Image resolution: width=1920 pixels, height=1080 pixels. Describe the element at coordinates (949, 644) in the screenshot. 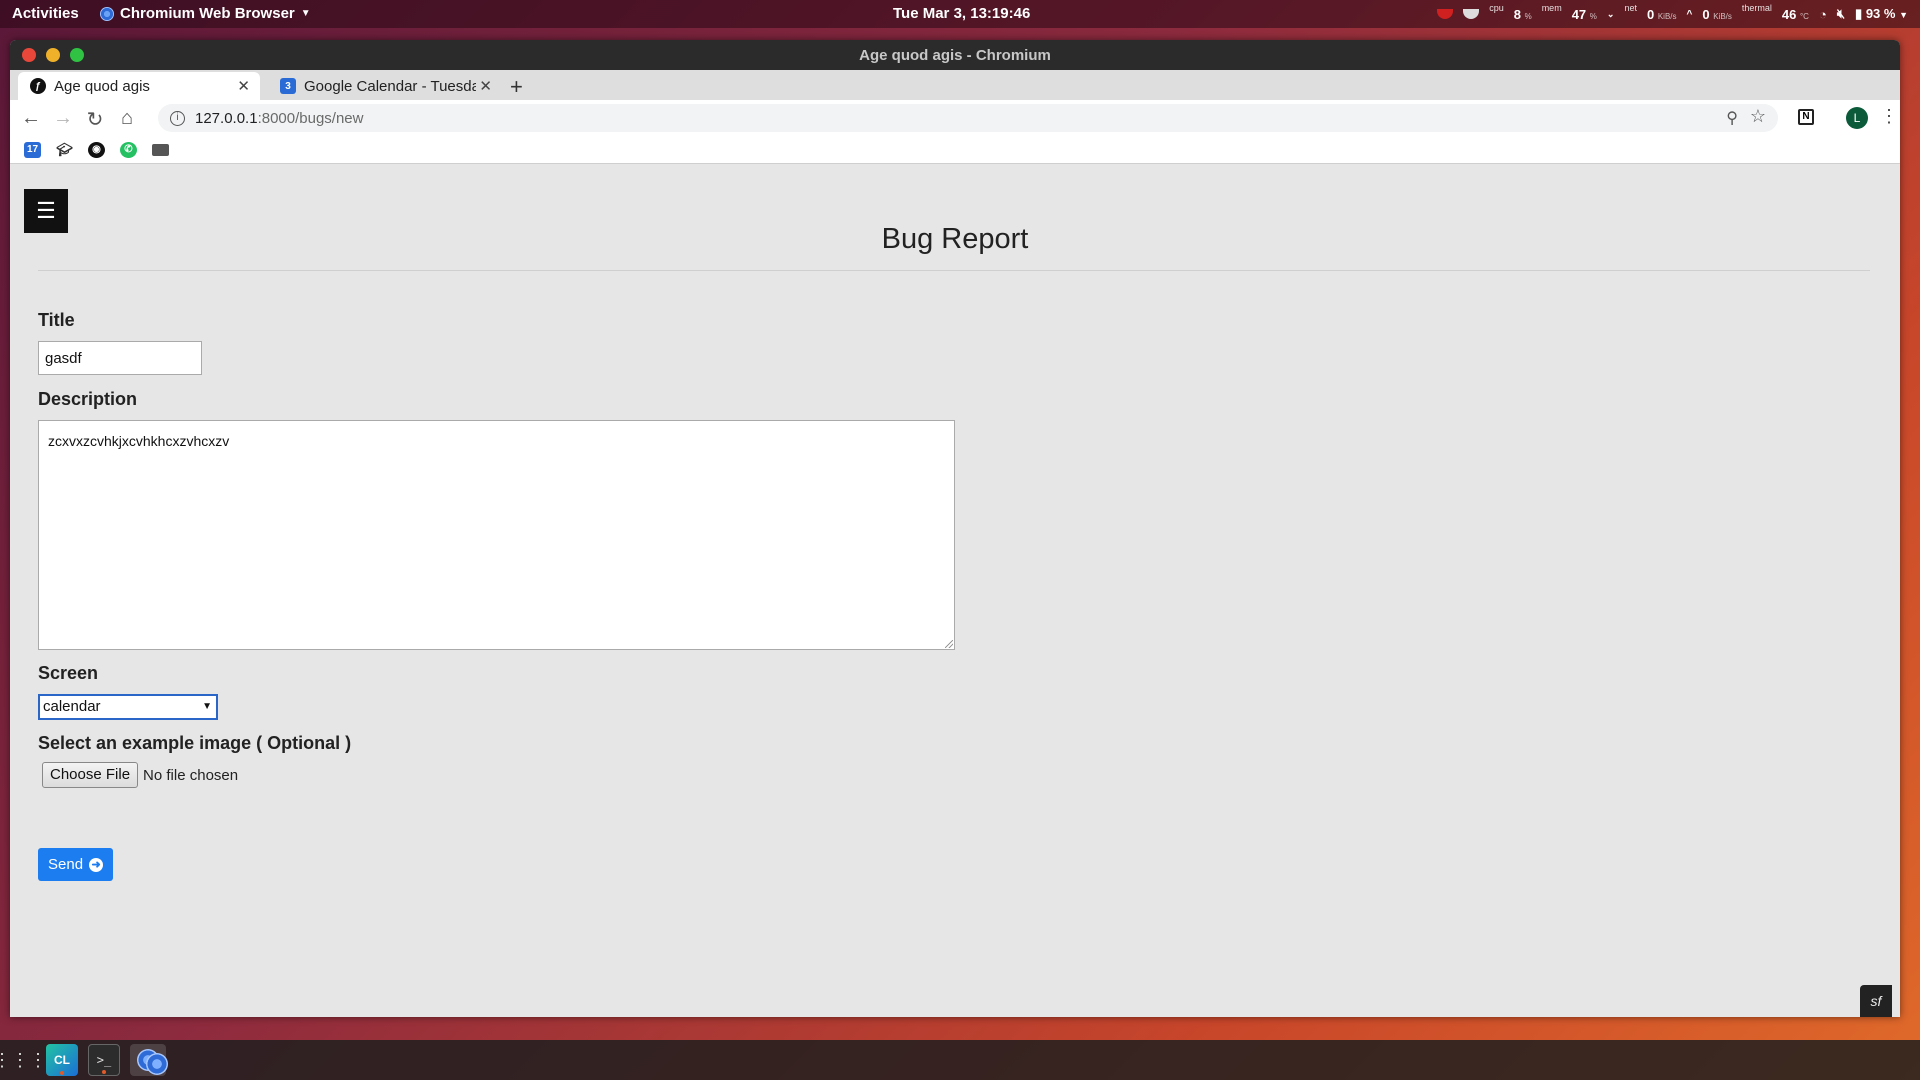

I see `textarea-resize-handle` at that location.